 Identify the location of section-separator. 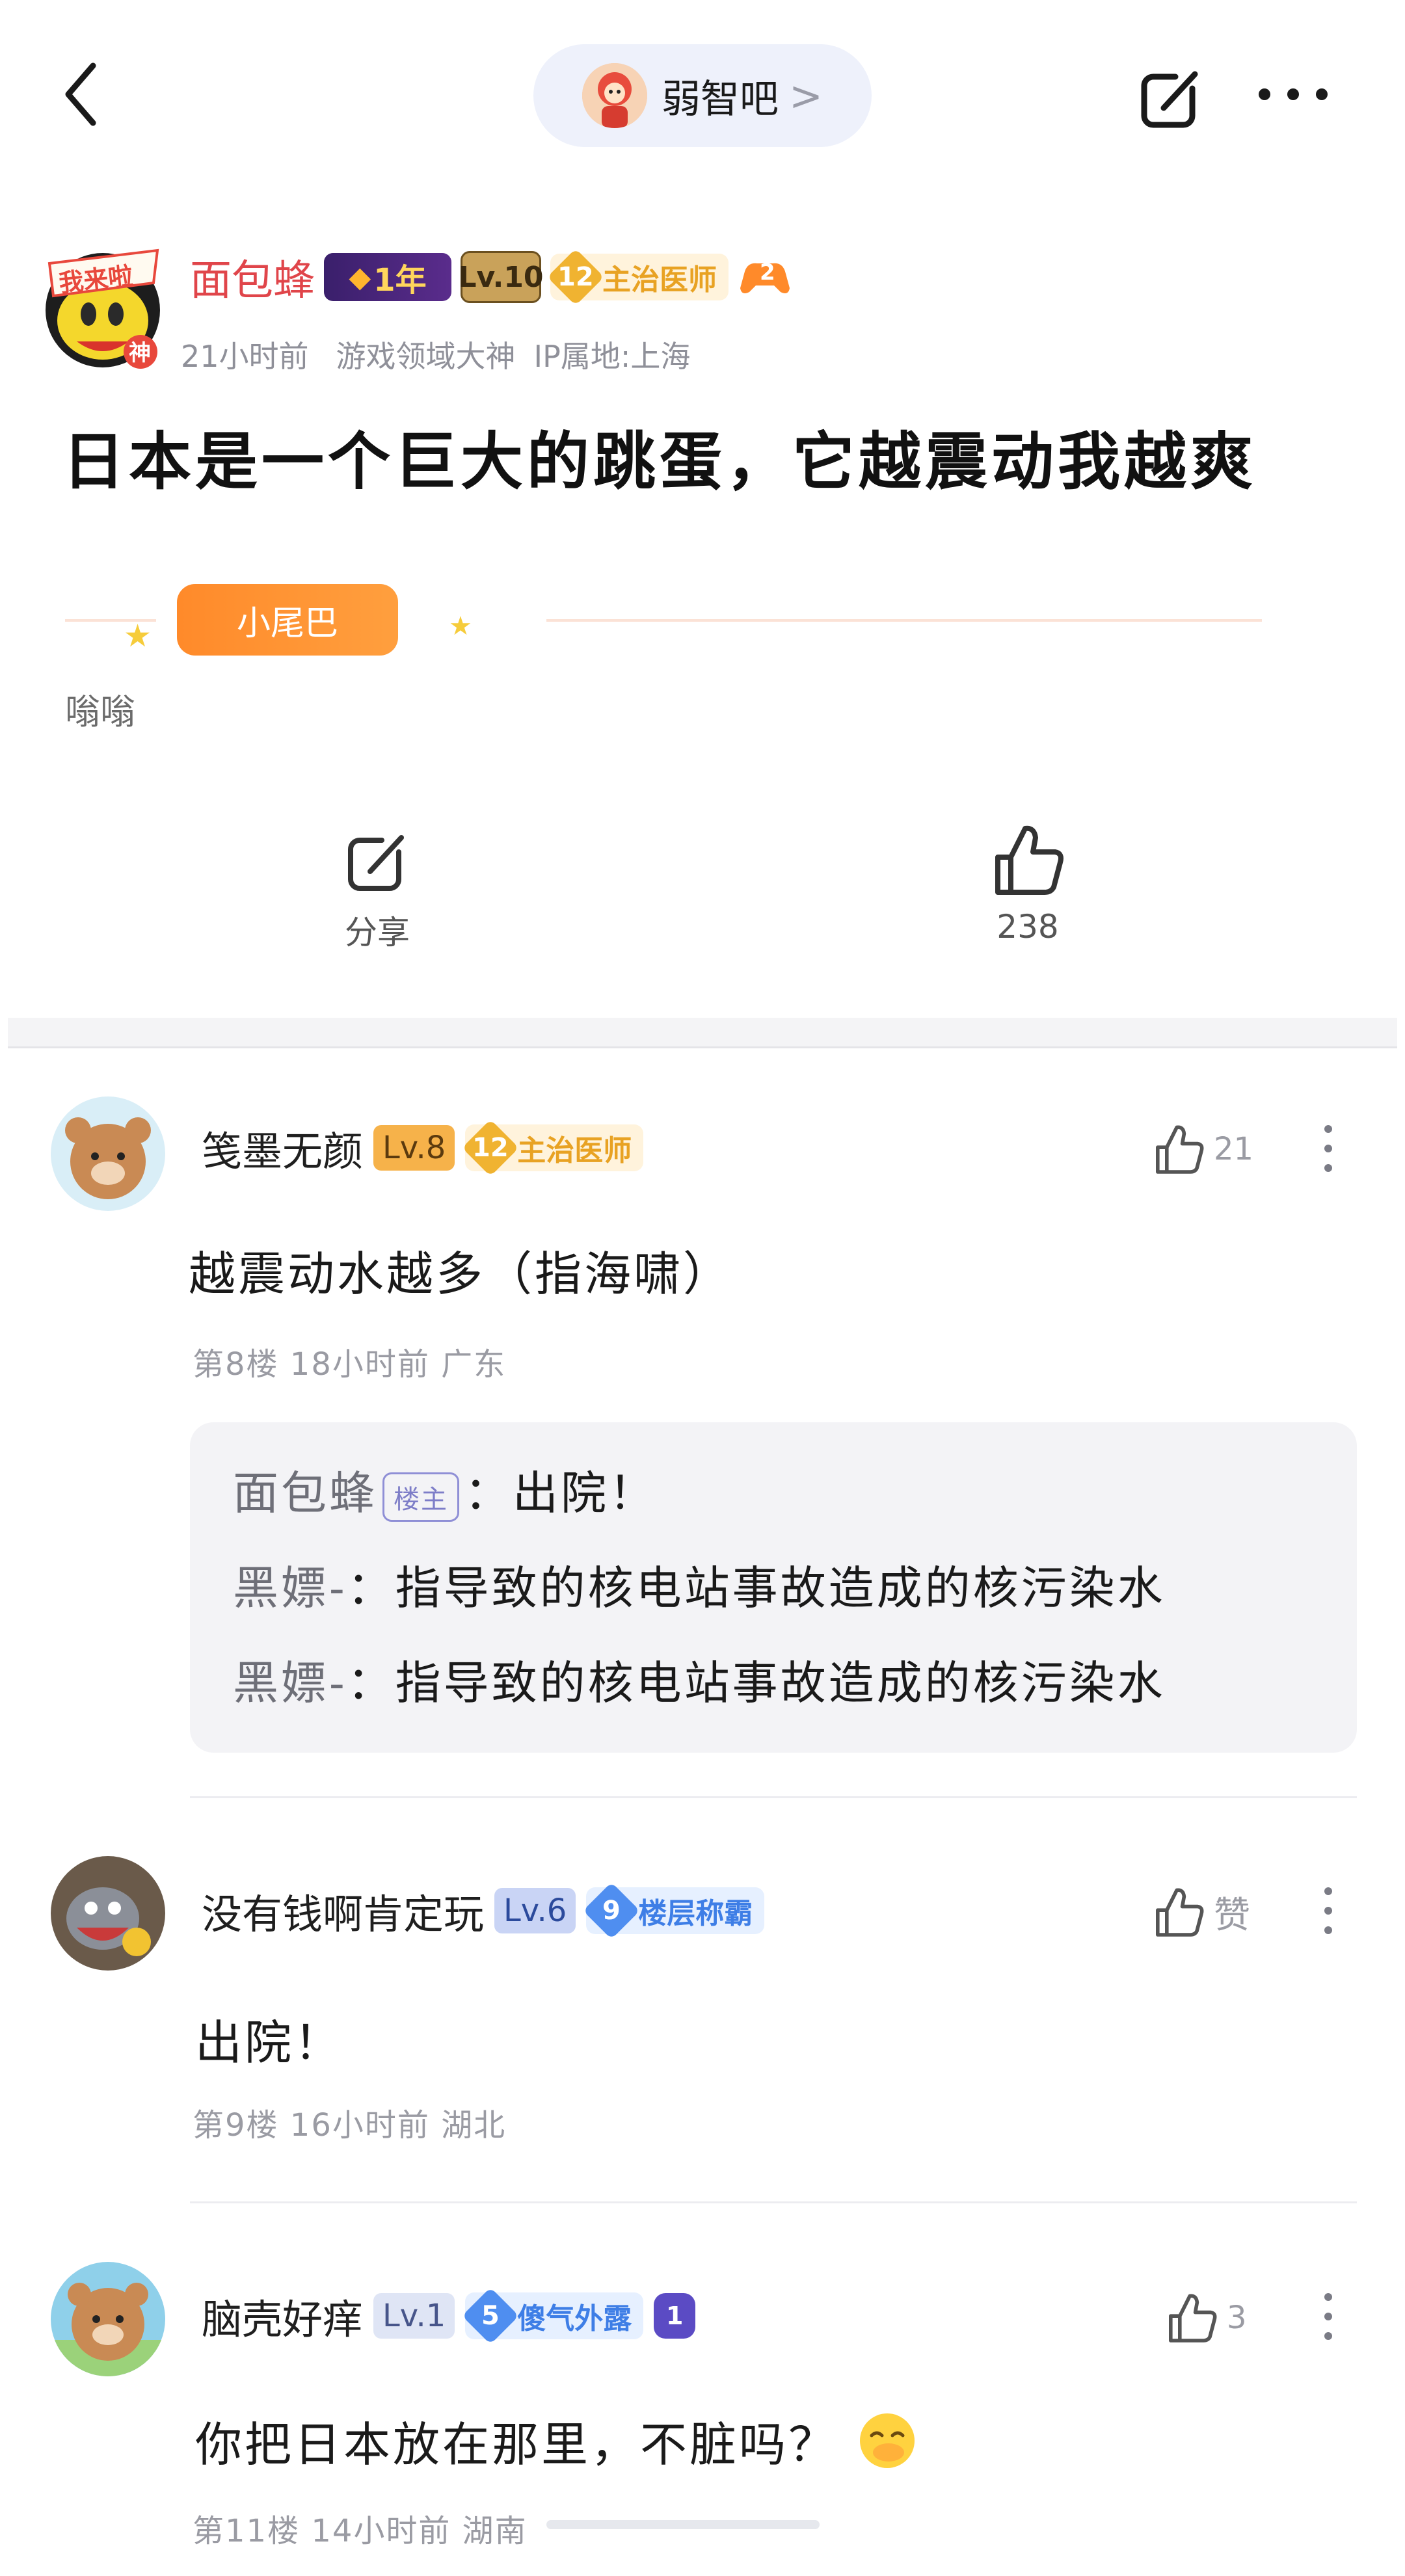
(702, 1033).